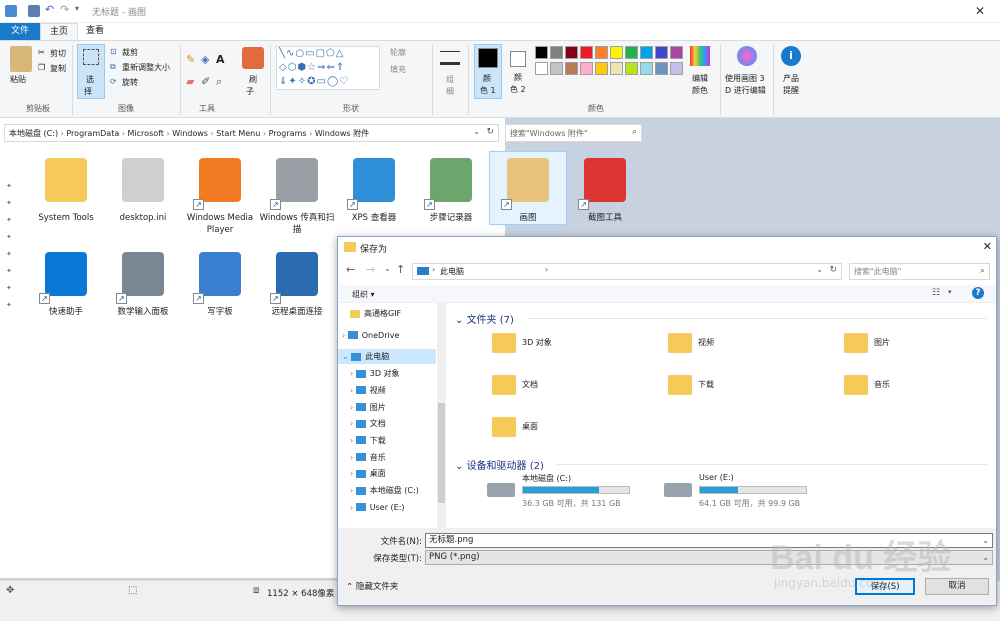 The height and width of the screenshot is (621, 1000). I want to click on paint3d-label-2: D 进行编辑, so click(745, 90).